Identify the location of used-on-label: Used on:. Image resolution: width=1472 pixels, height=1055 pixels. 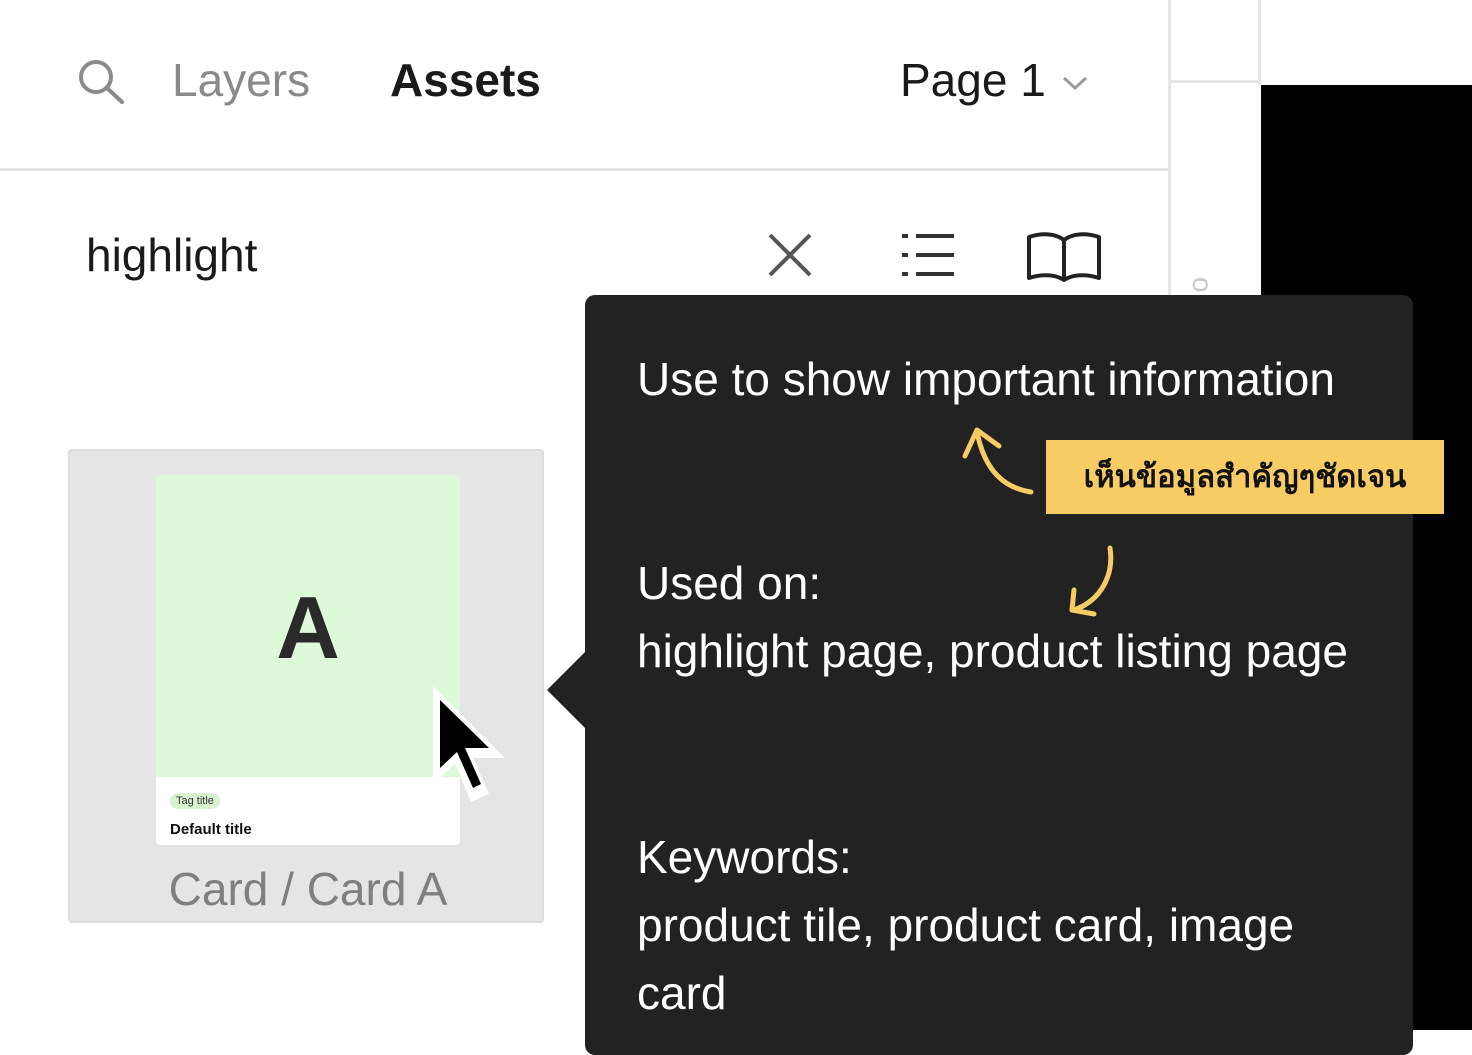
(729, 583).